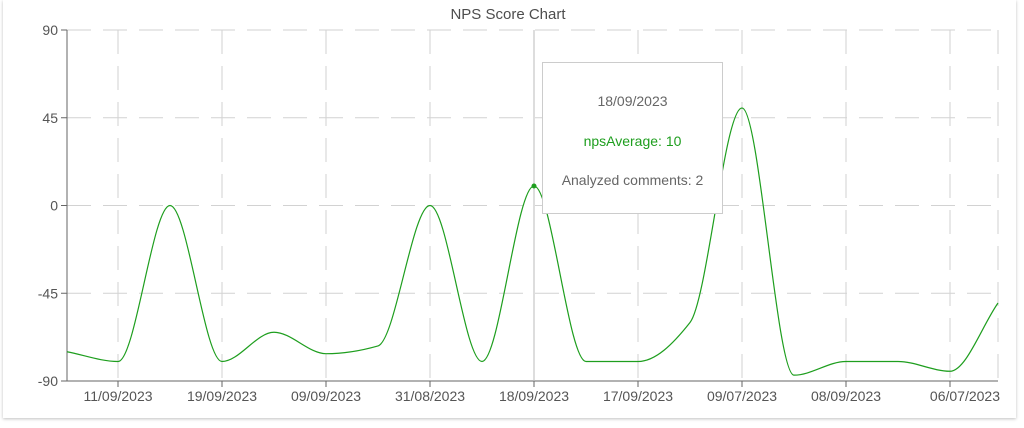 This screenshot has height=428, width=1024. I want to click on y-tick-label: -45, so click(48, 293).